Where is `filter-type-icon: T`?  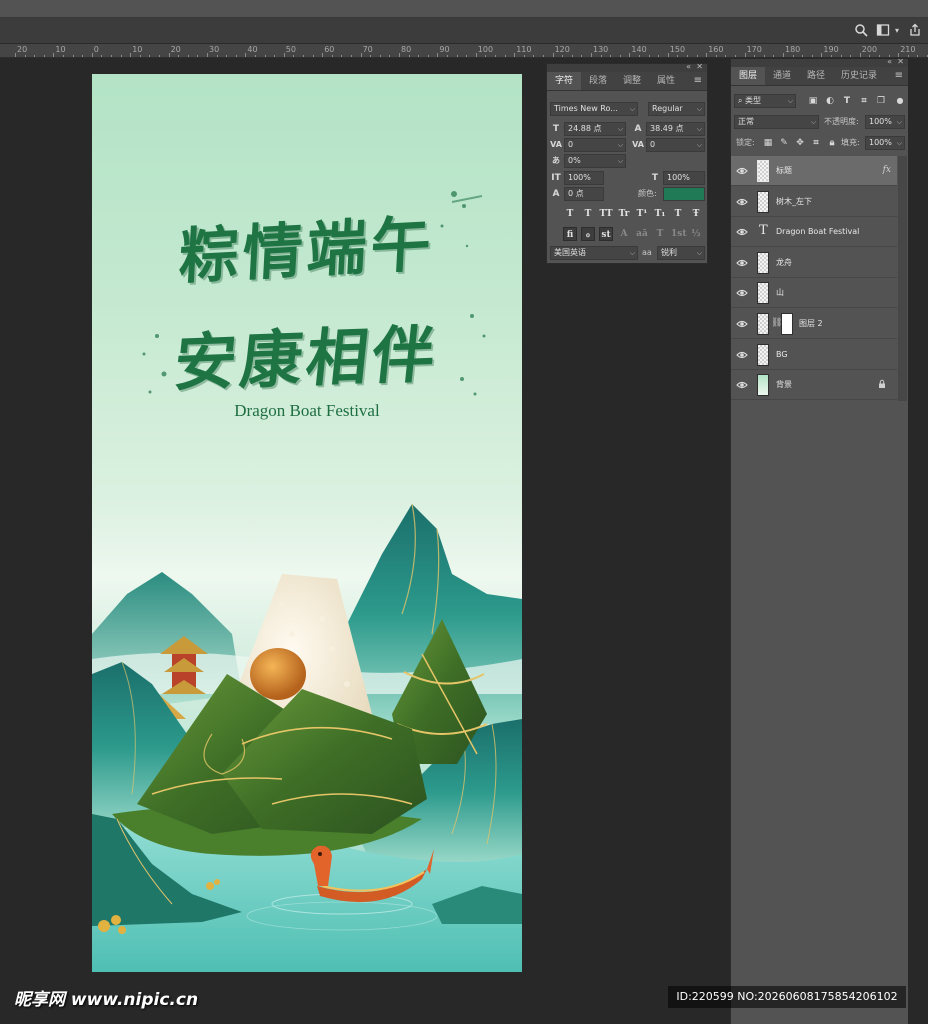
filter-type-icon: T is located at coordinates (847, 101).